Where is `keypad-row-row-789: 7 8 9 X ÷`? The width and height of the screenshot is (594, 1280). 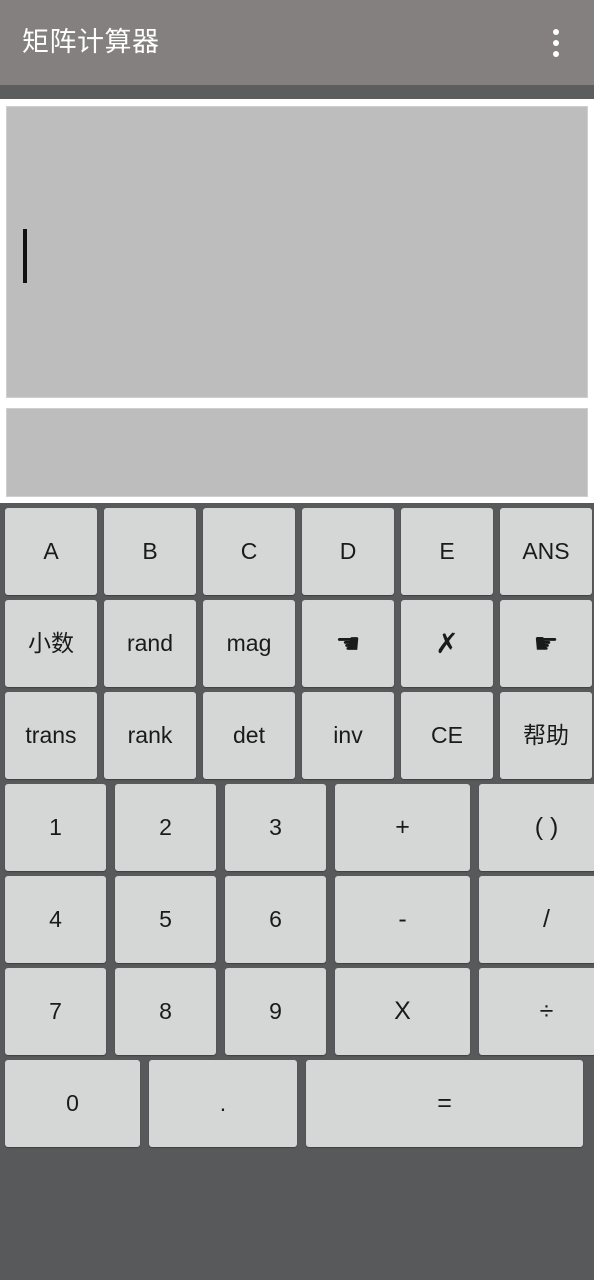 keypad-row-row-789: 7 8 9 X ÷ is located at coordinates (297, 1011).